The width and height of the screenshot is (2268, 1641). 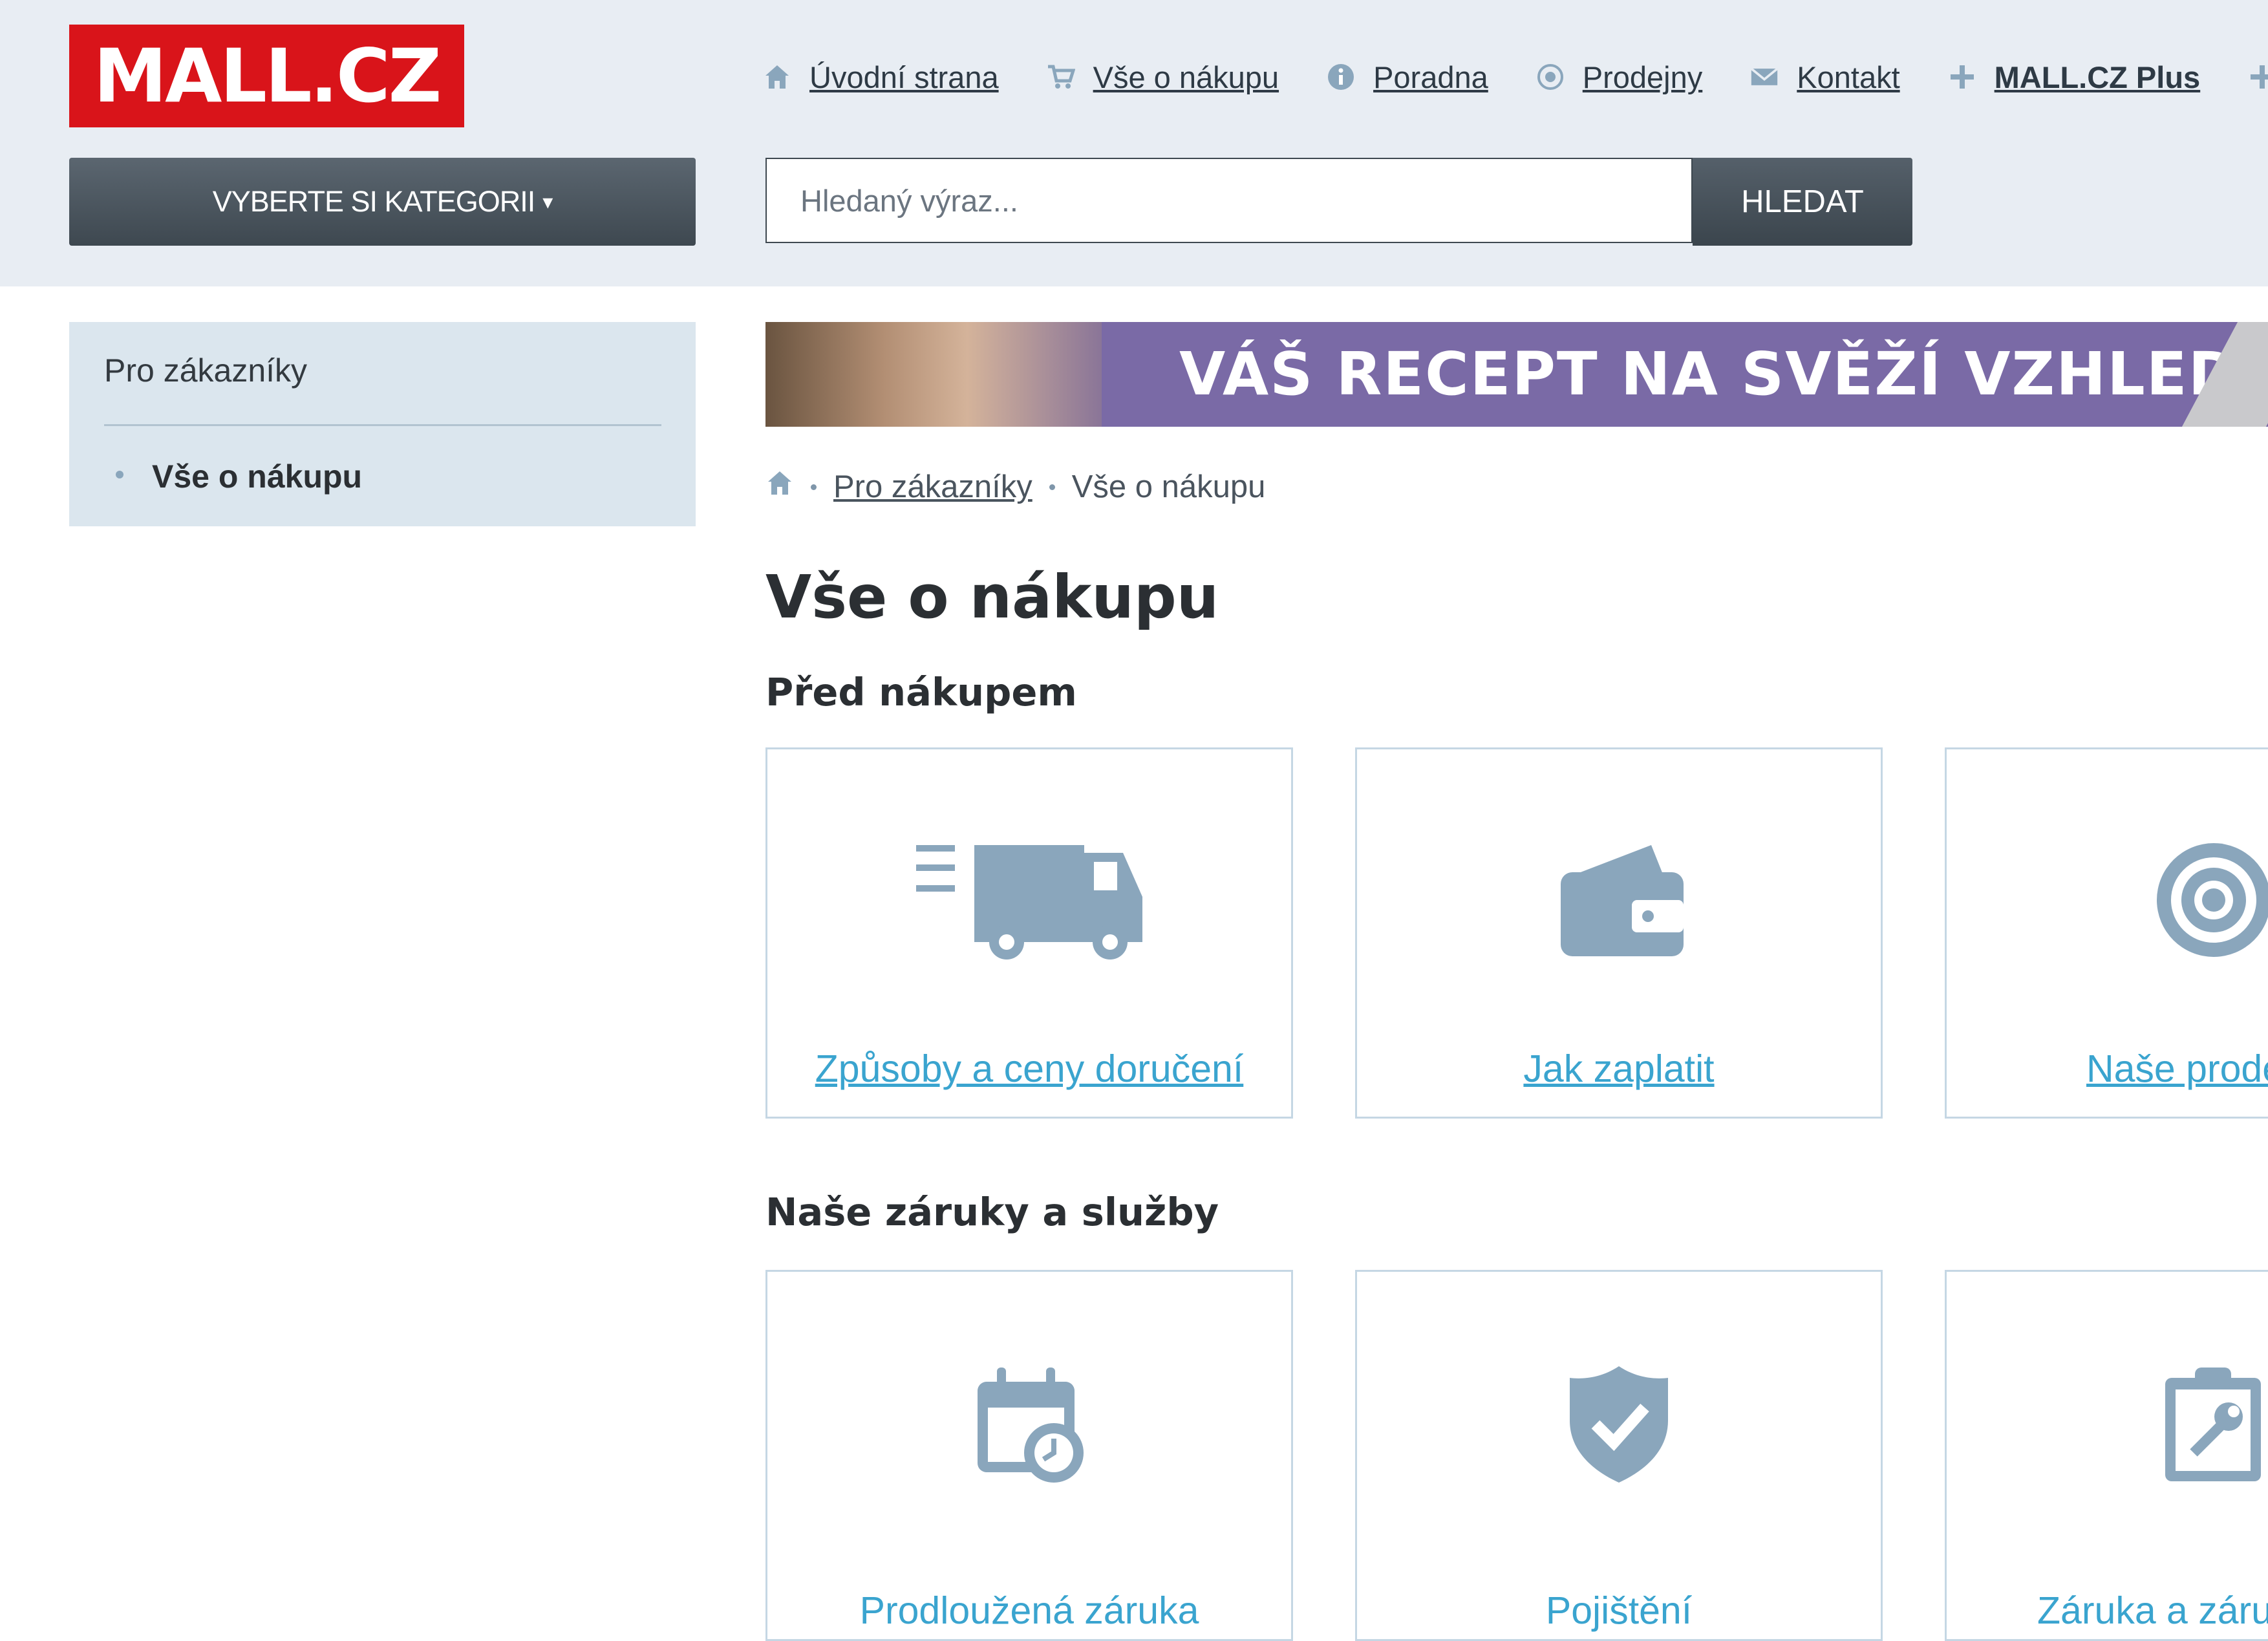 What do you see at coordinates (1029, 1068) in the screenshot?
I see `card-label: Způsoby a ceny doručení` at bounding box center [1029, 1068].